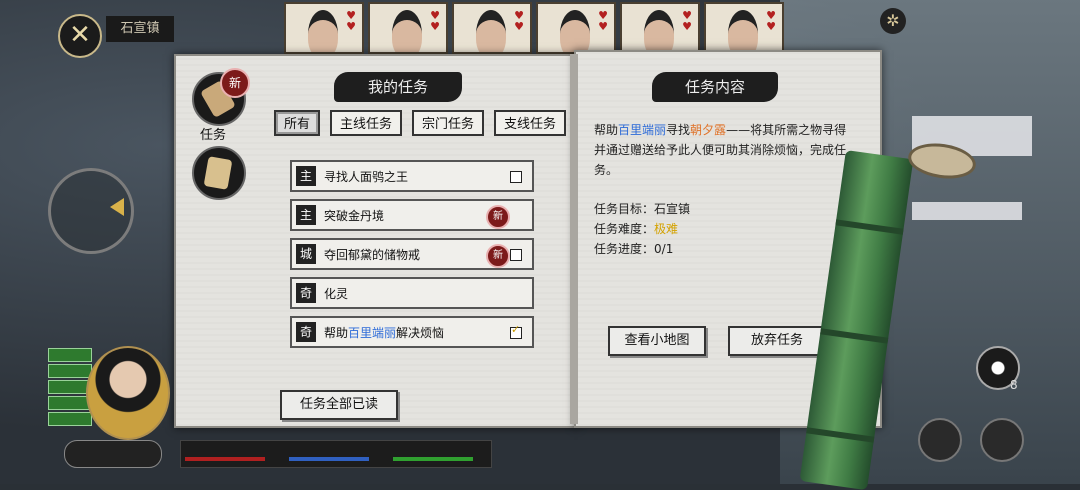 The height and width of the screenshot is (490, 1080). I want to click on quest-row: 奇 帮助百里端丽解决烦恼, so click(412, 332).